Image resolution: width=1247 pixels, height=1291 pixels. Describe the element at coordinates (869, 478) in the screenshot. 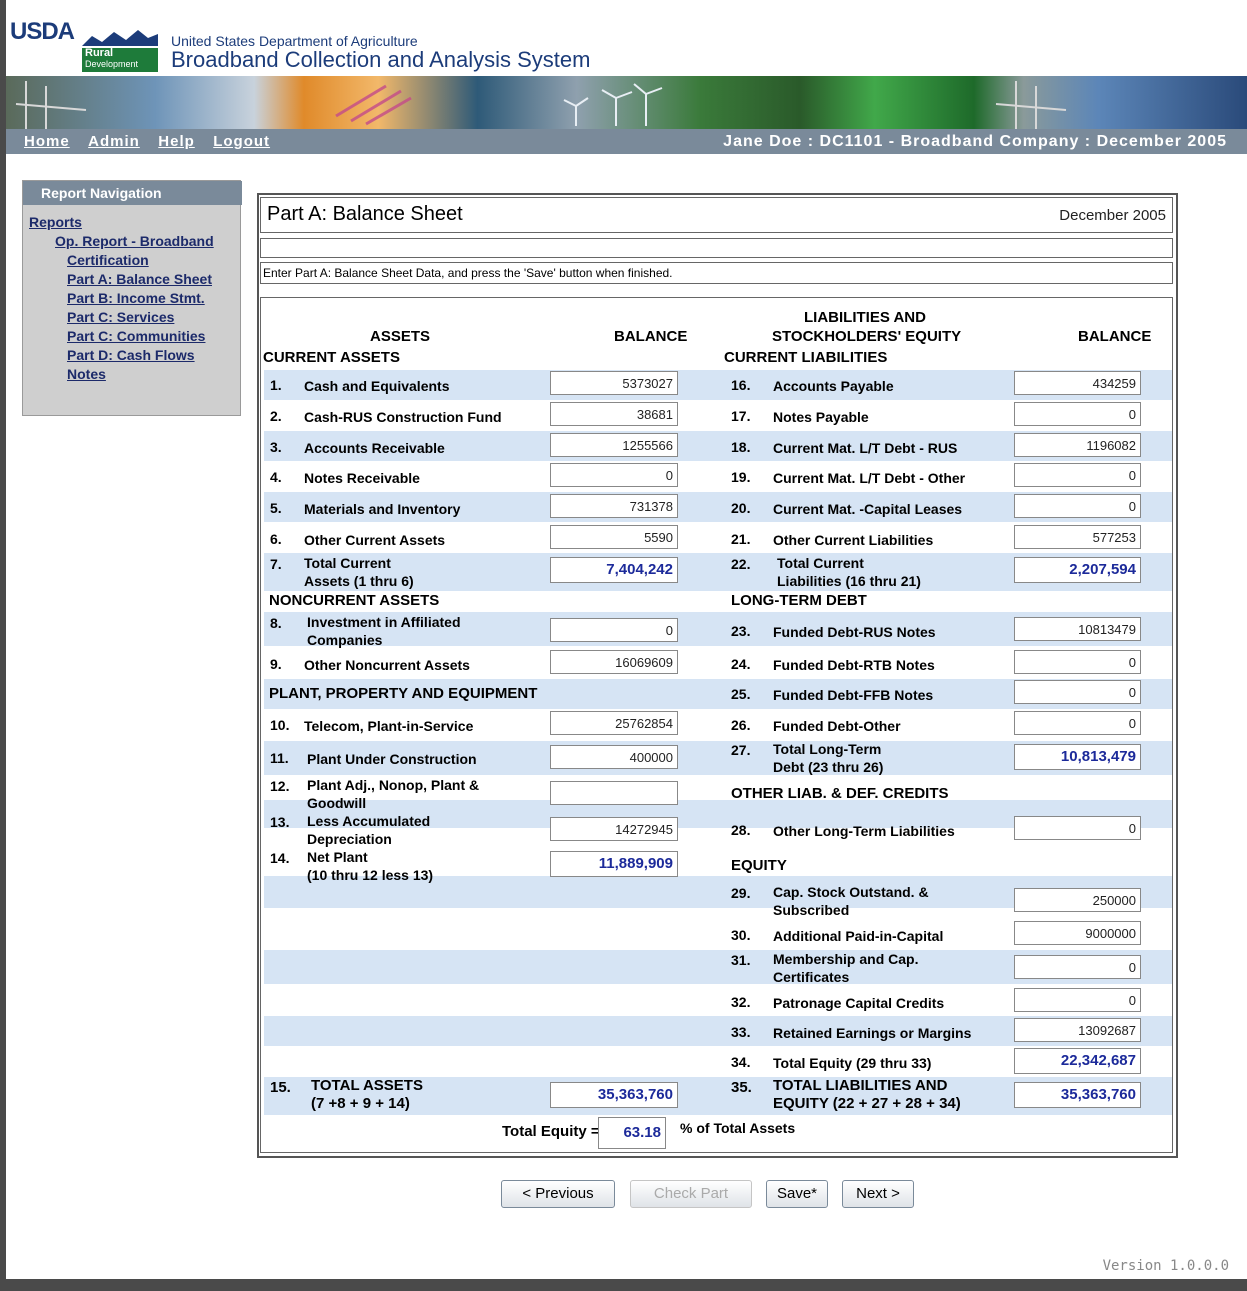

I see `line-label: Current Mat. L/T Debt - Other` at that location.